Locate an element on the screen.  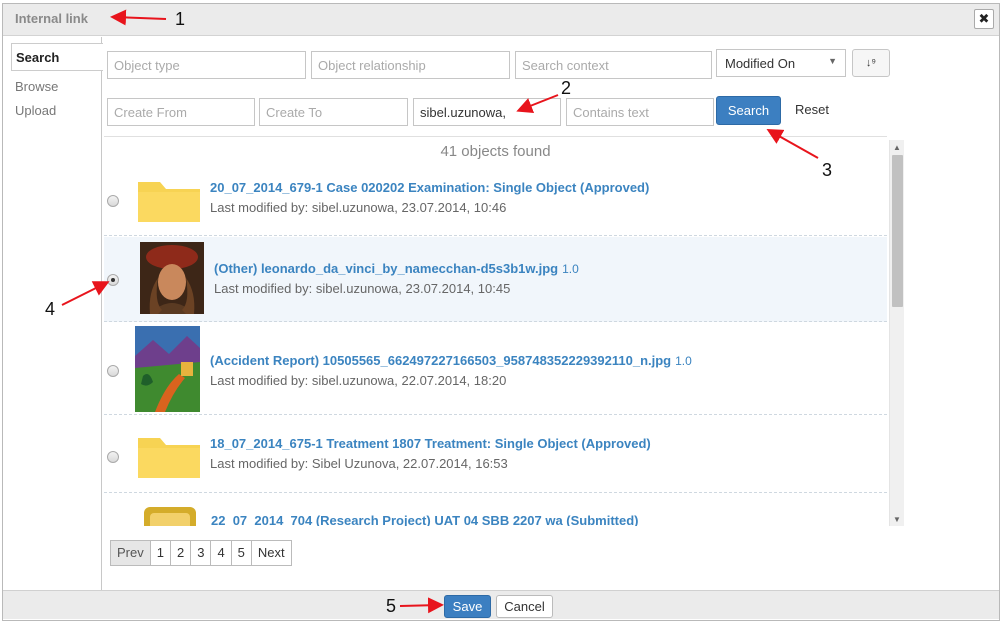
sort-by-select: Modified On ▼ is located at coordinates (781, 63).